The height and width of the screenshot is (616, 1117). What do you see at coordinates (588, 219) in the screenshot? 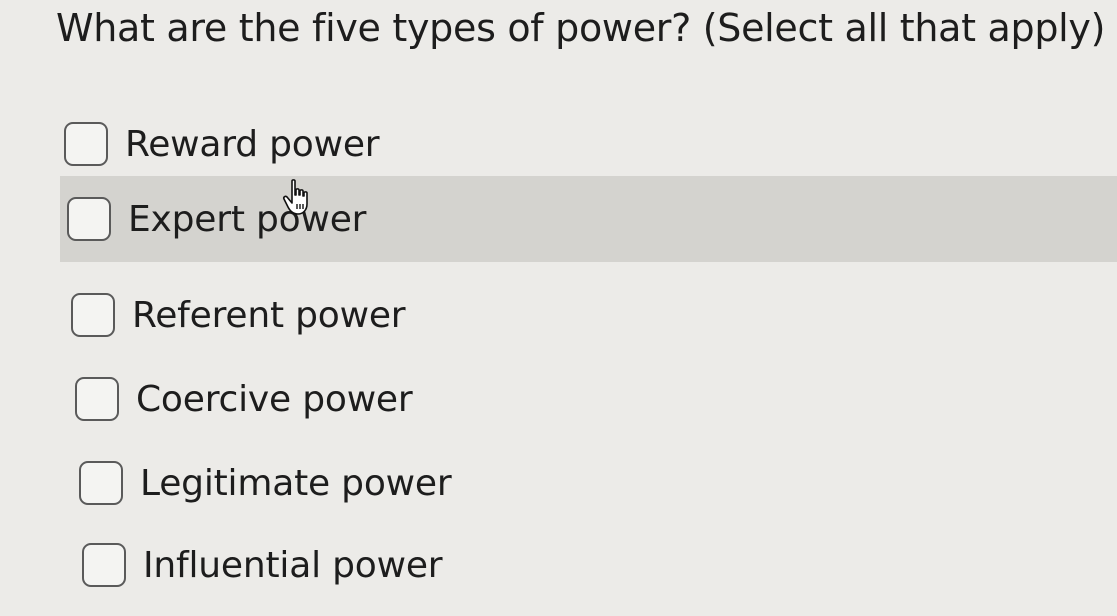
I see `option-expert-power: Expert power` at bounding box center [588, 219].